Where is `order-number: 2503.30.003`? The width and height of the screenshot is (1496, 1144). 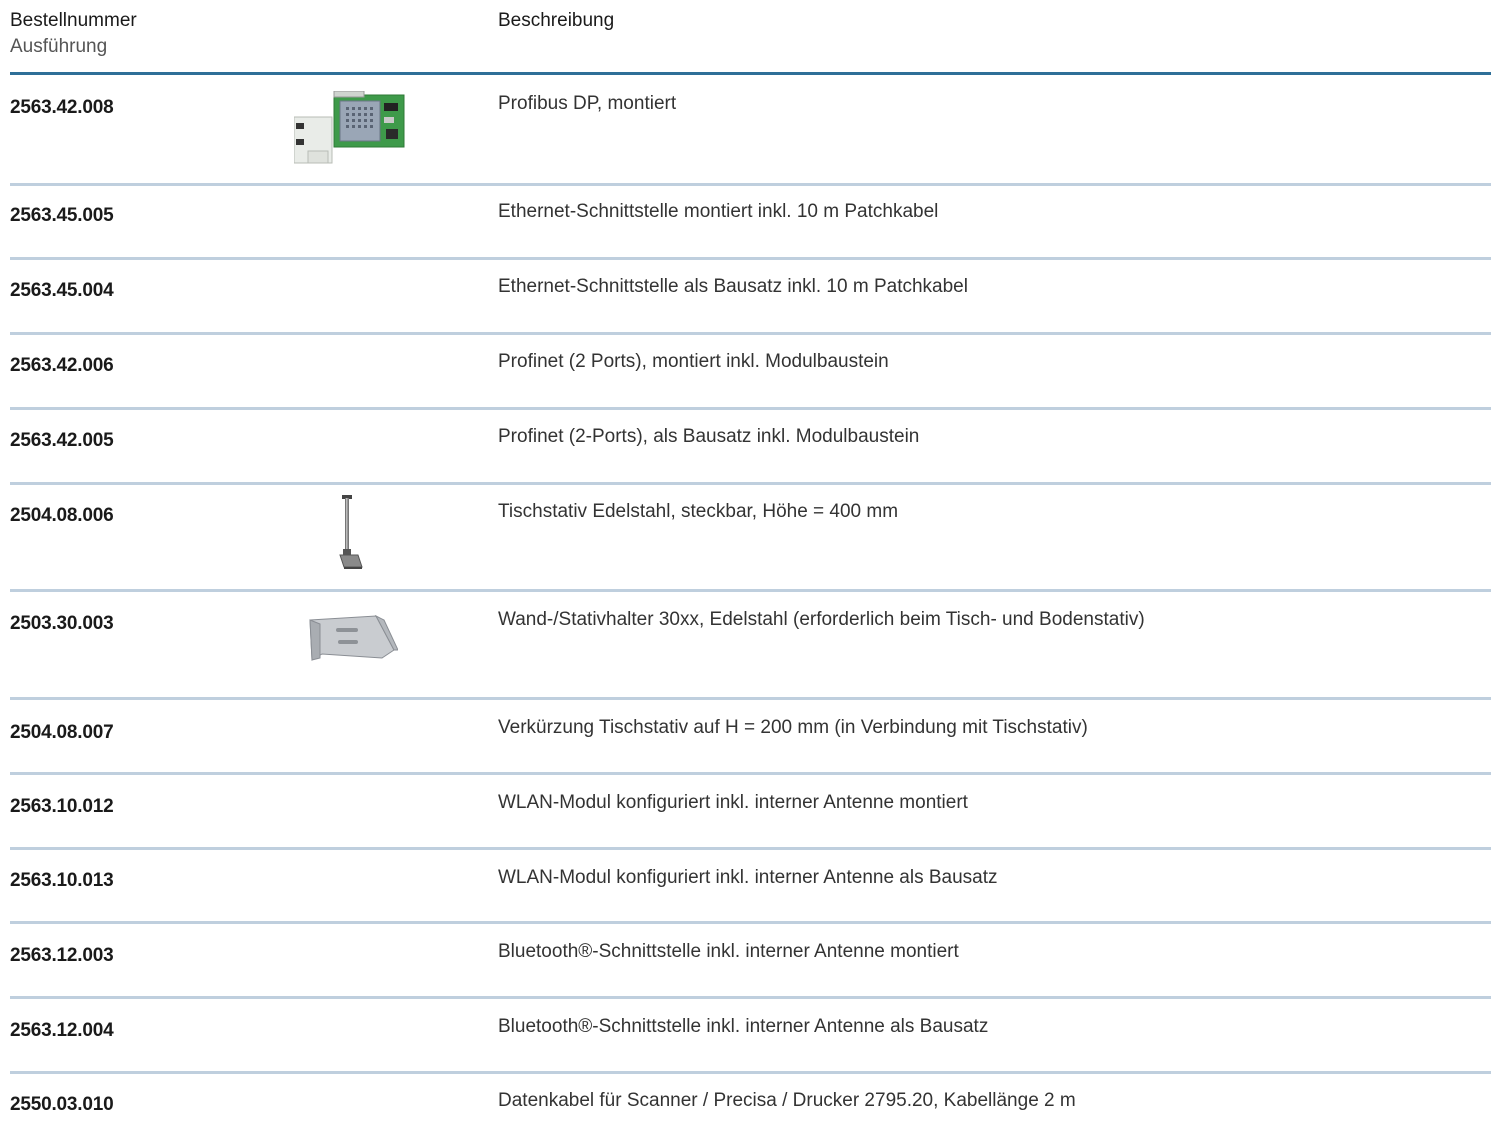 order-number: 2503.30.003 is located at coordinates (62, 623).